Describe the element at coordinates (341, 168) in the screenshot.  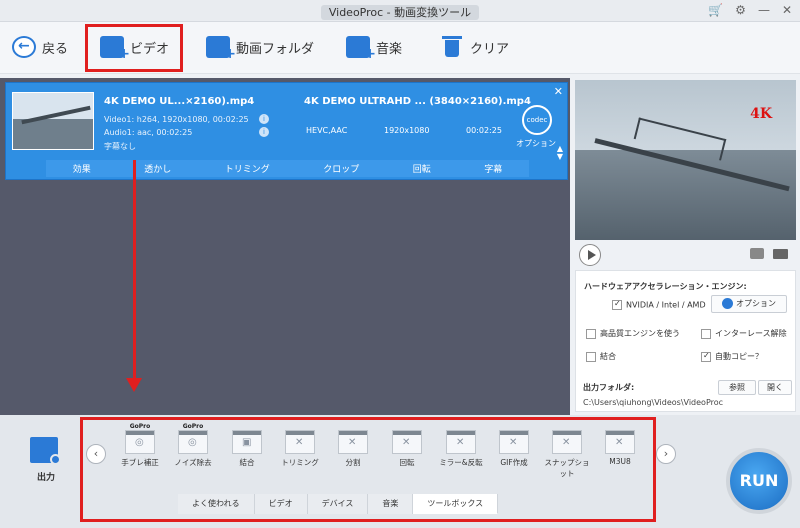
I see `crop-button: クロップ` at that location.